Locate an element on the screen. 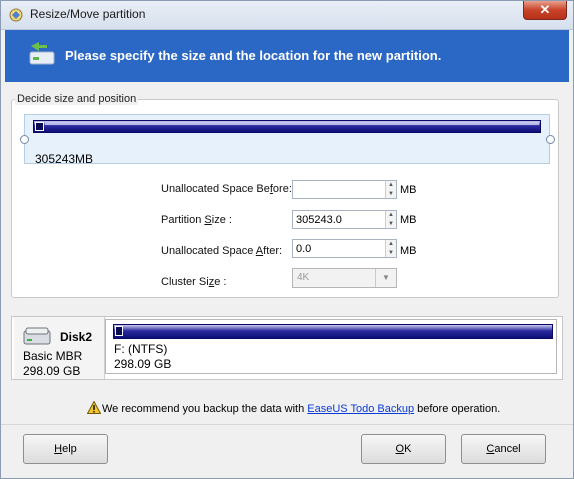  easeus-todo-backup-link: EaseUS Todo Backup is located at coordinates (360, 409).